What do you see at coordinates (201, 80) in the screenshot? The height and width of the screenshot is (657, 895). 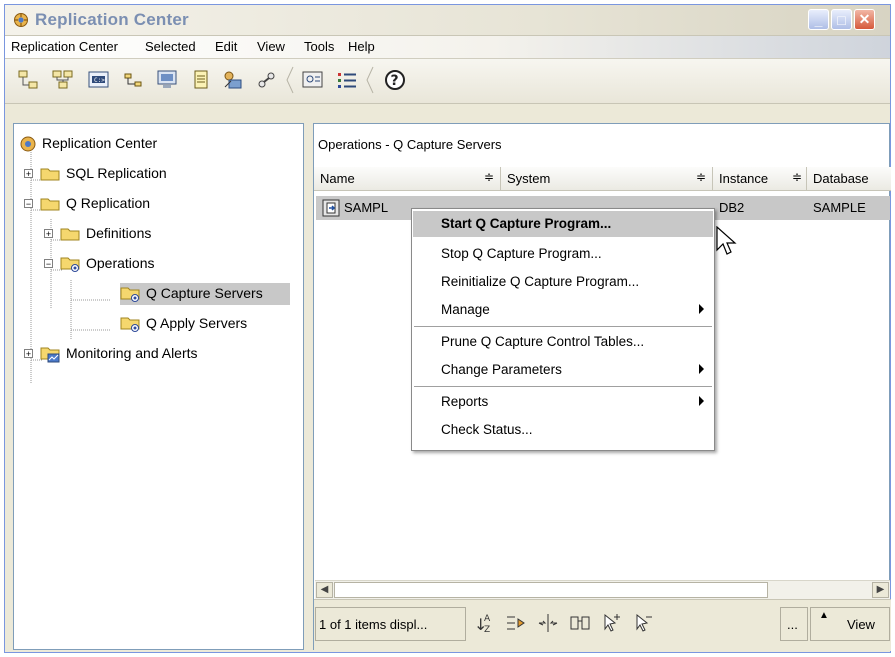 I see `notes-icon` at bounding box center [201, 80].